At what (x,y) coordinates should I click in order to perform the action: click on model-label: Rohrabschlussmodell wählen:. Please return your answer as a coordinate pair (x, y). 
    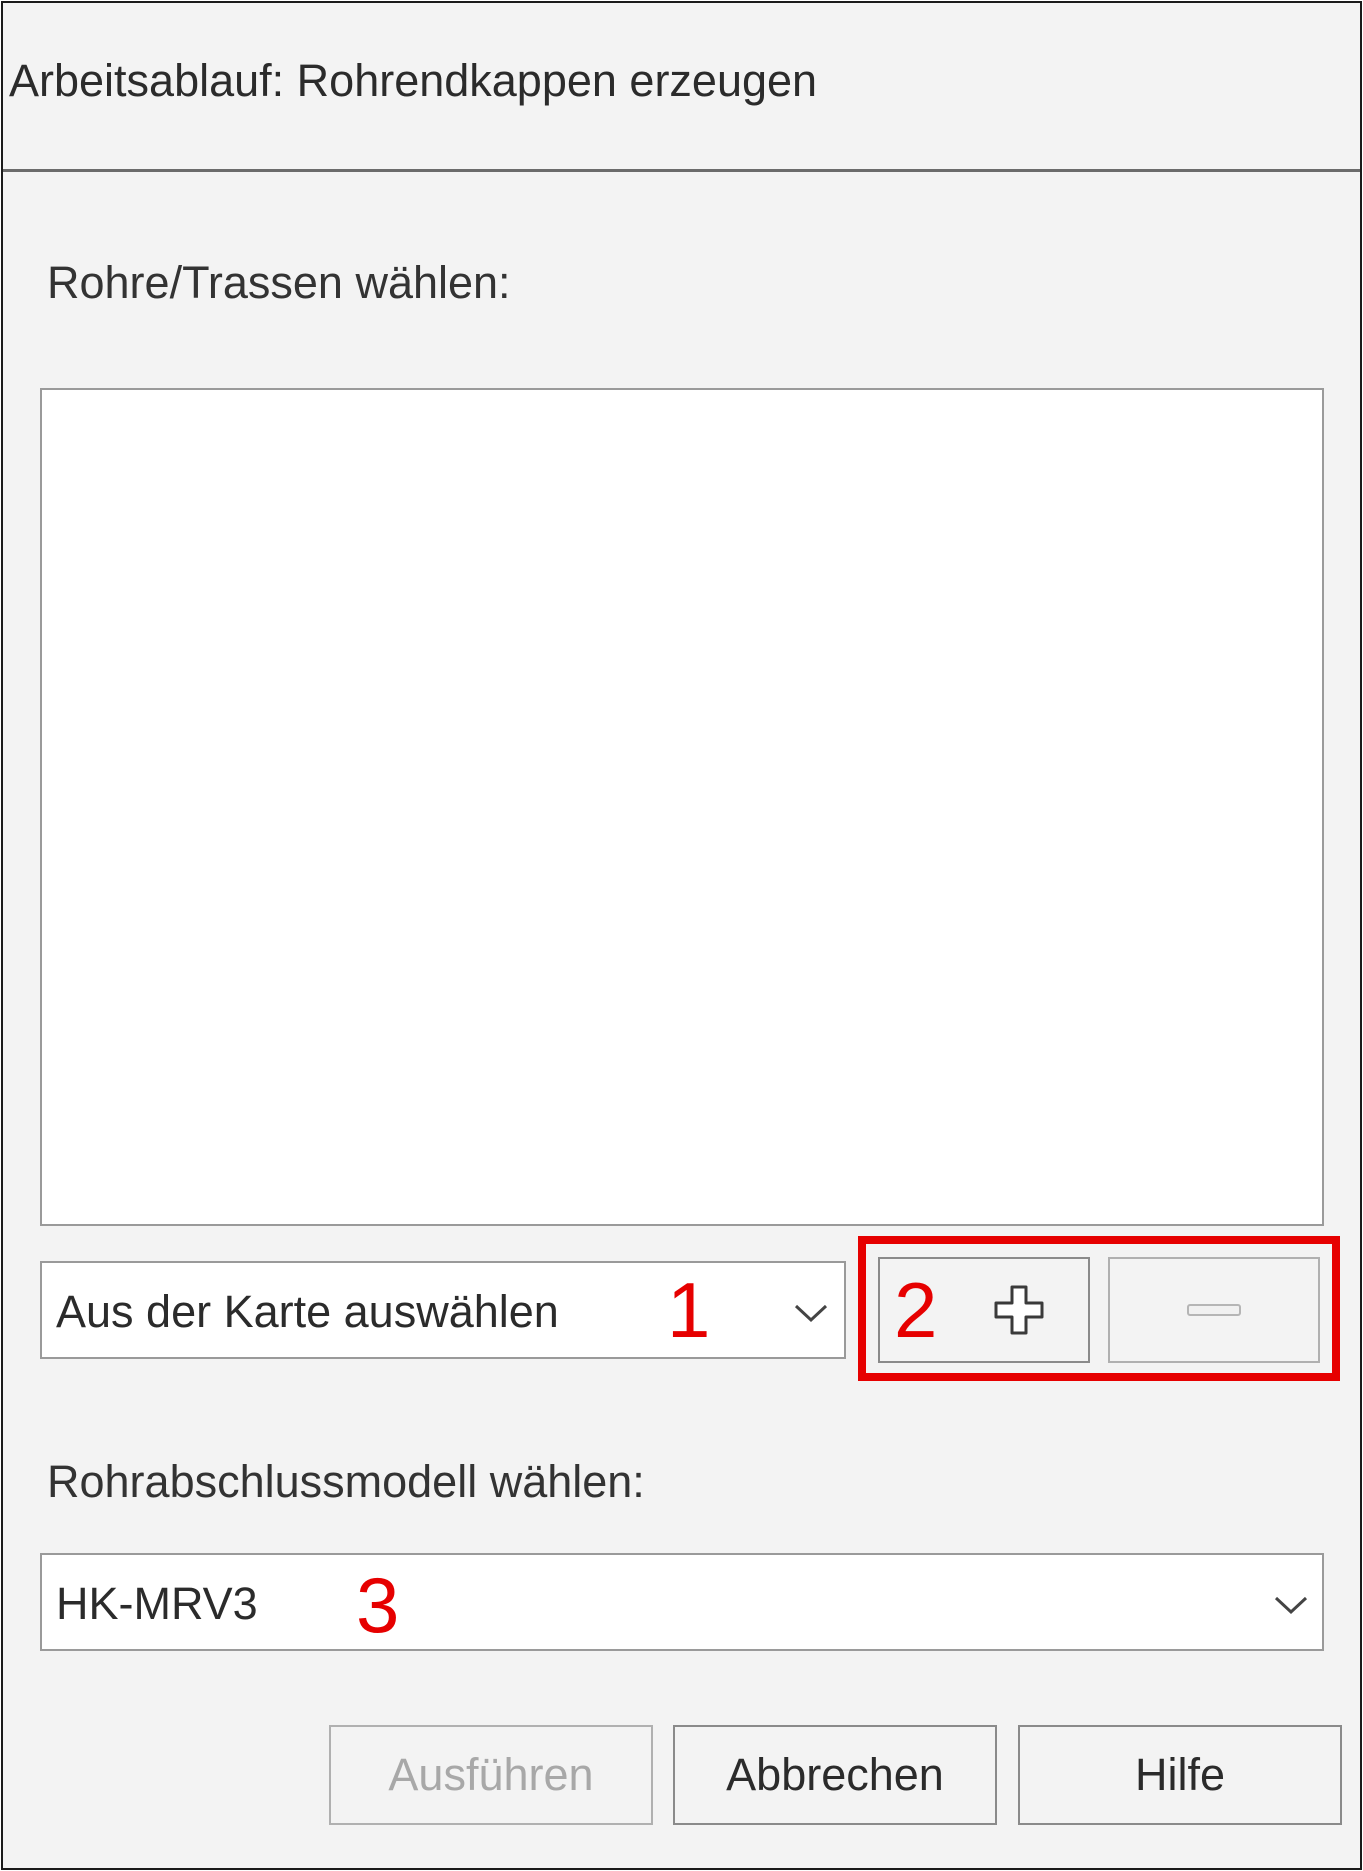
    Looking at the image, I should click on (346, 1481).